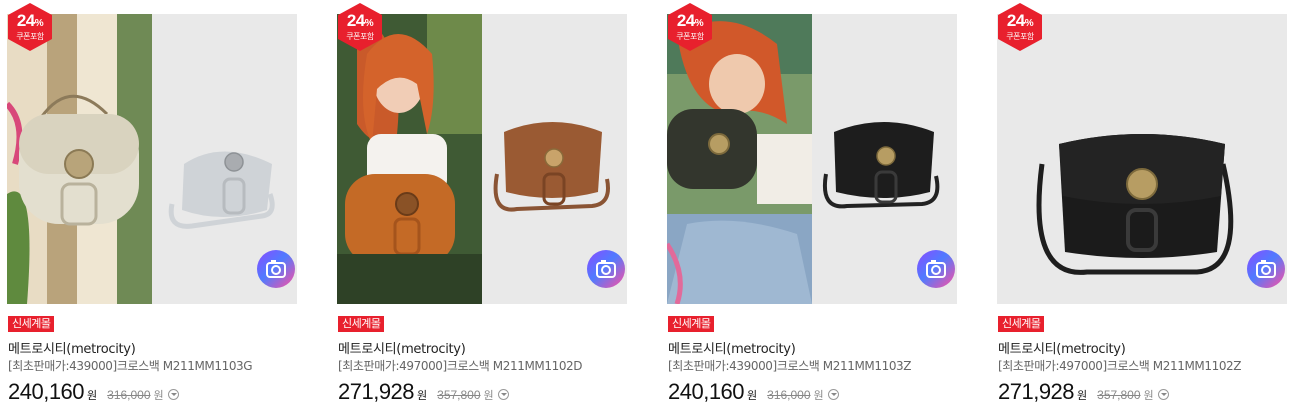 Image resolution: width=1296 pixels, height=419 pixels. I want to click on product-name: [최초판매가:439000]크로스백 M211MM1103G, so click(130, 365).